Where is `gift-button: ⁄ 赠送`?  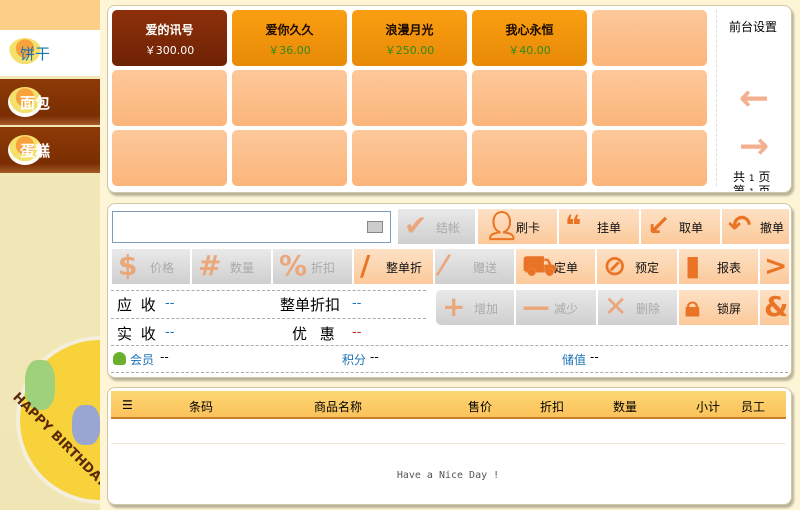
gift-button: ⁄ 赠送 is located at coordinates (475, 266).